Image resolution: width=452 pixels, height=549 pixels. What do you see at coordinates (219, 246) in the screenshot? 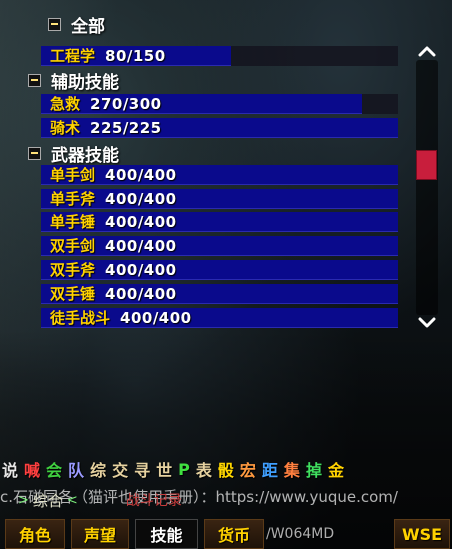
I see `skill-row: 双手剑 400/400` at bounding box center [219, 246].